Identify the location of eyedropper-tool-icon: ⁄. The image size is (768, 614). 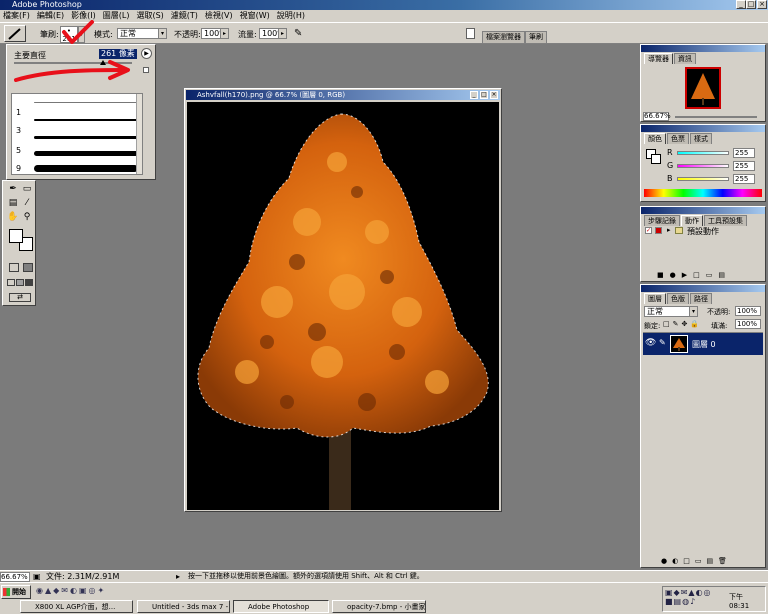
(27, 203).